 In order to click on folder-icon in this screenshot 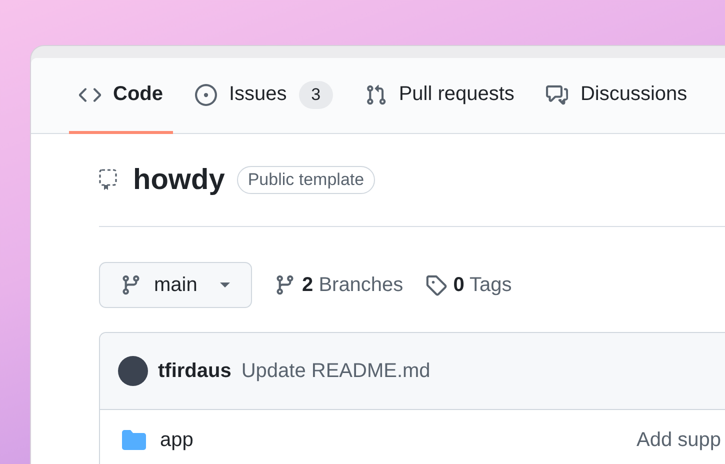, I will do `click(134, 440)`.